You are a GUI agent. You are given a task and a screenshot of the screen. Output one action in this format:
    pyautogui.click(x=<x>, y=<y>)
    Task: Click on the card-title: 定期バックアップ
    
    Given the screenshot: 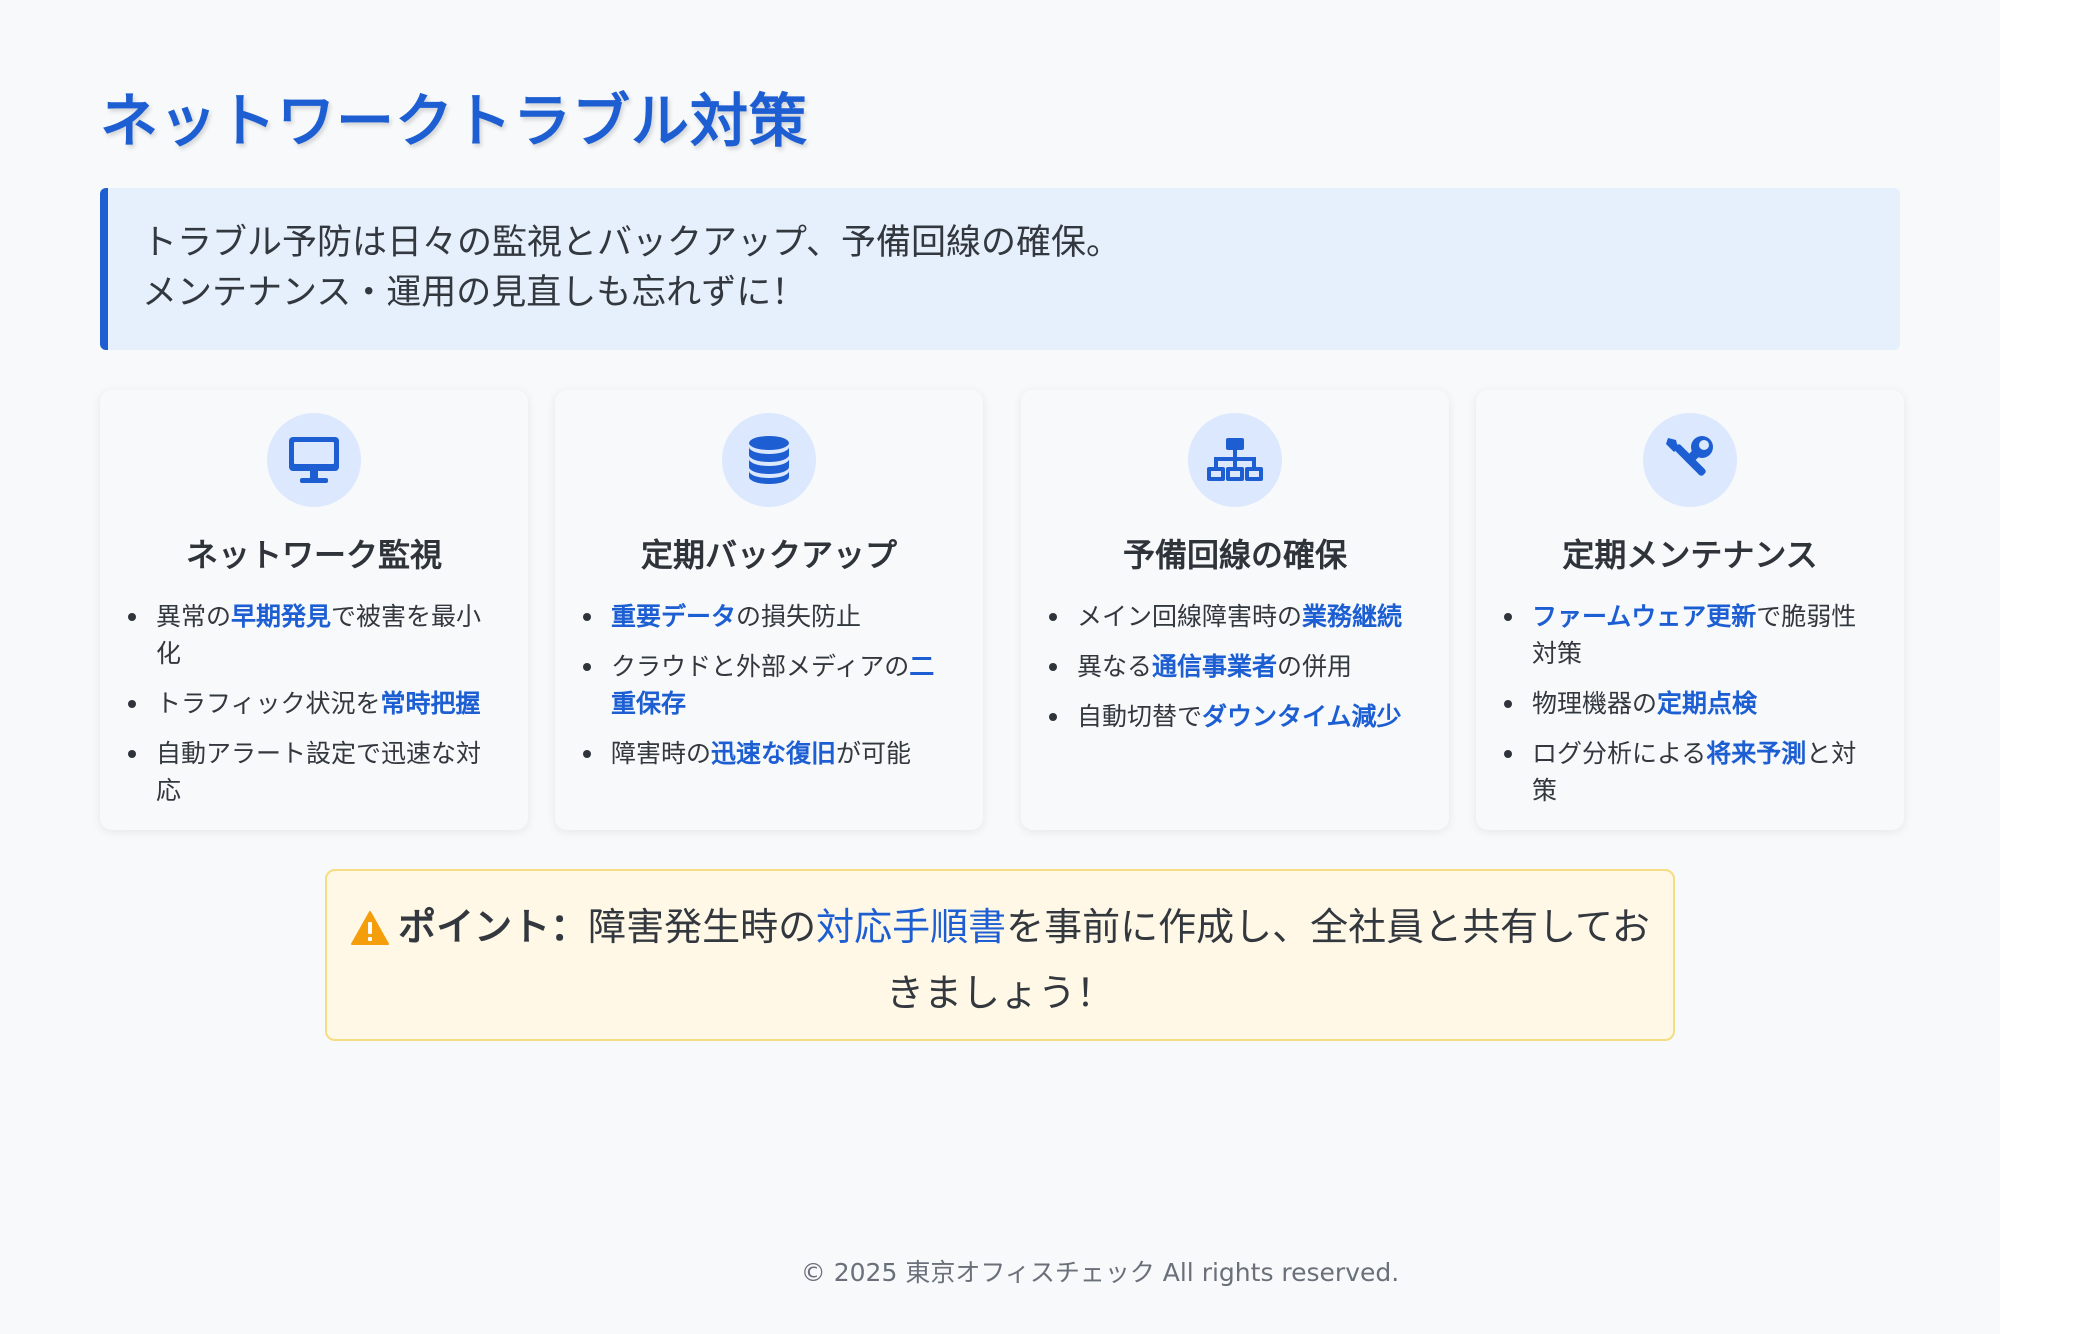 What is the action you would take?
    pyautogui.click(x=768, y=555)
    